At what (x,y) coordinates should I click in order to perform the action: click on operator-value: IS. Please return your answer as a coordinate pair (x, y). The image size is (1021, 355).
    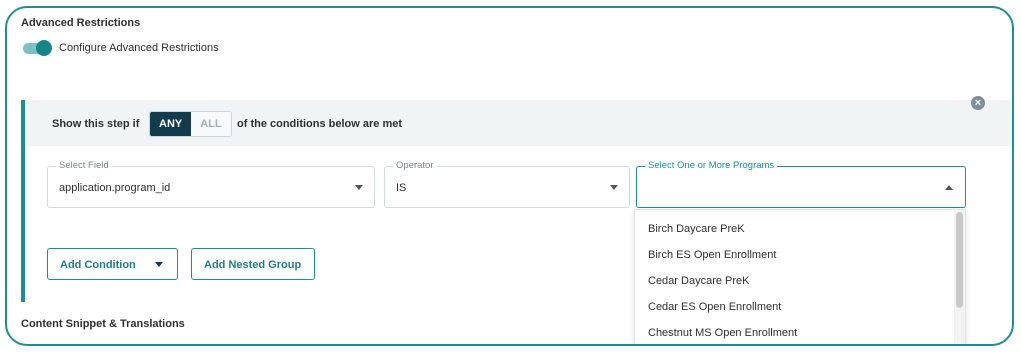
    Looking at the image, I should click on (401, 188).